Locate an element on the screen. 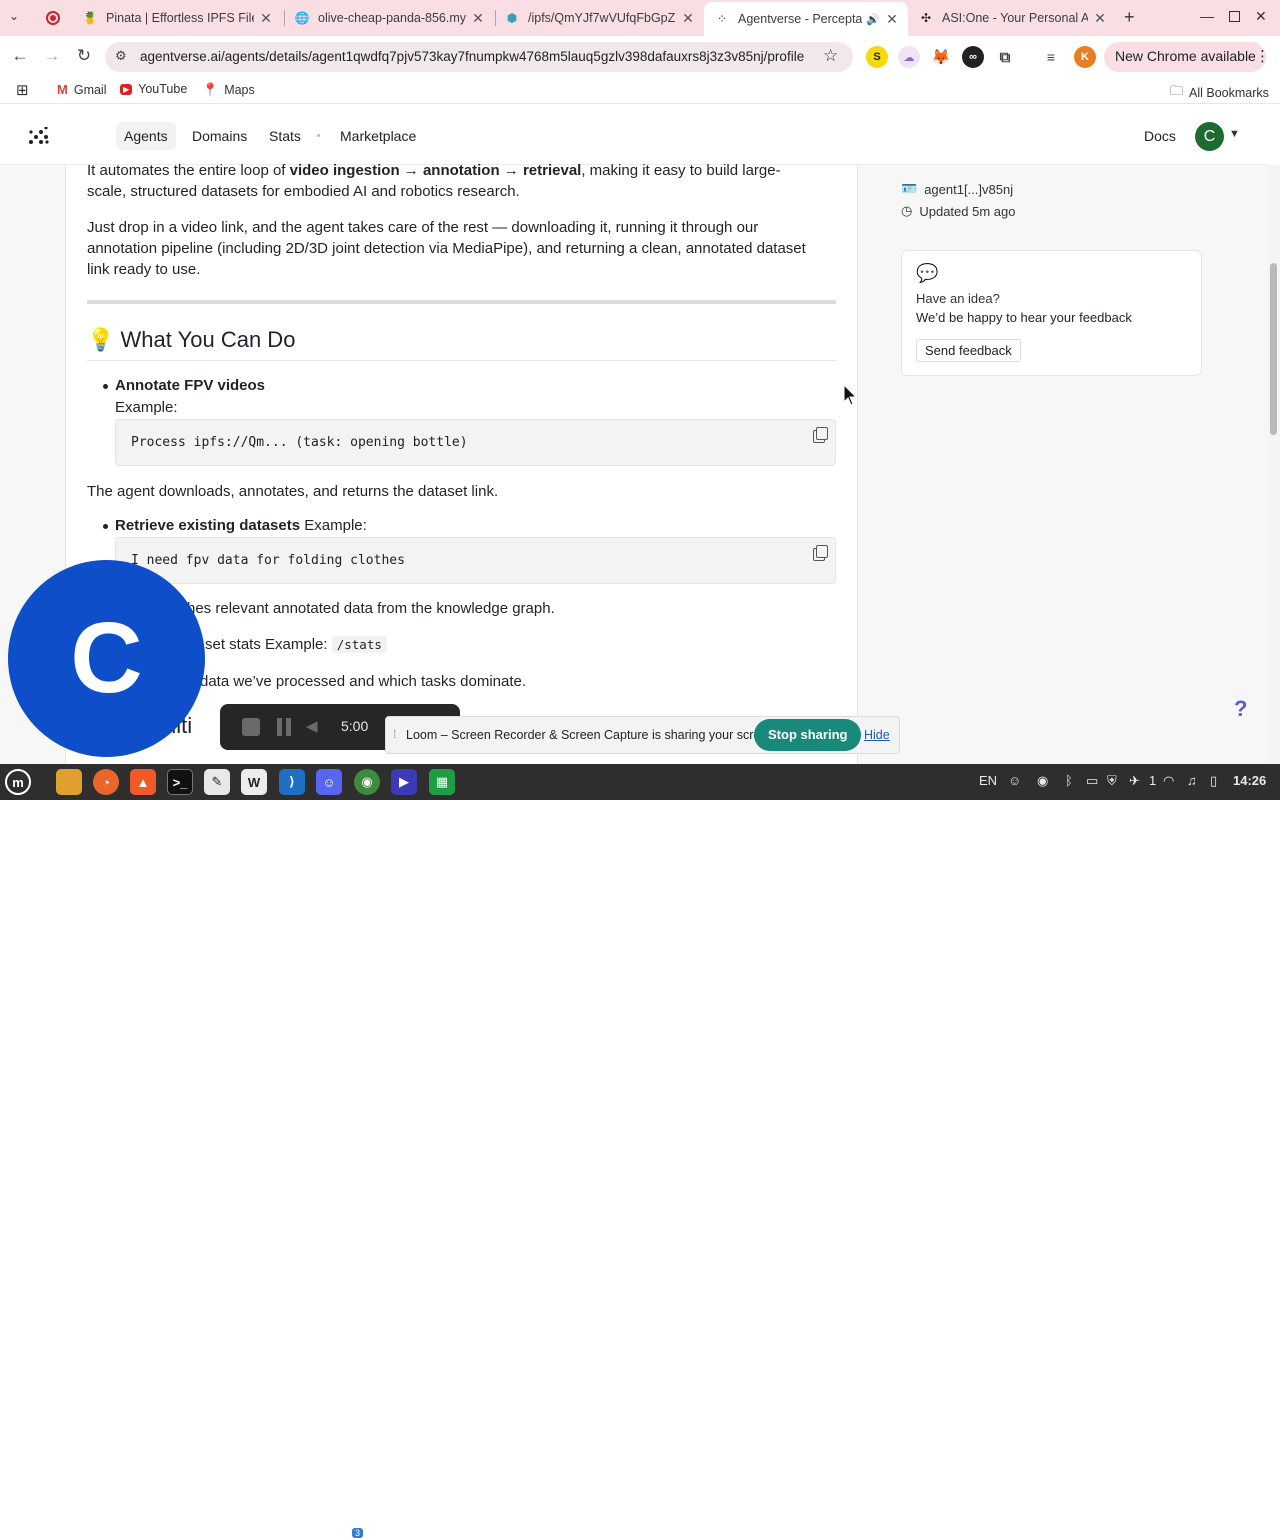 The width and height of the screenshot is (1280, 1538). files-icon is located at coordinates (69, 782).